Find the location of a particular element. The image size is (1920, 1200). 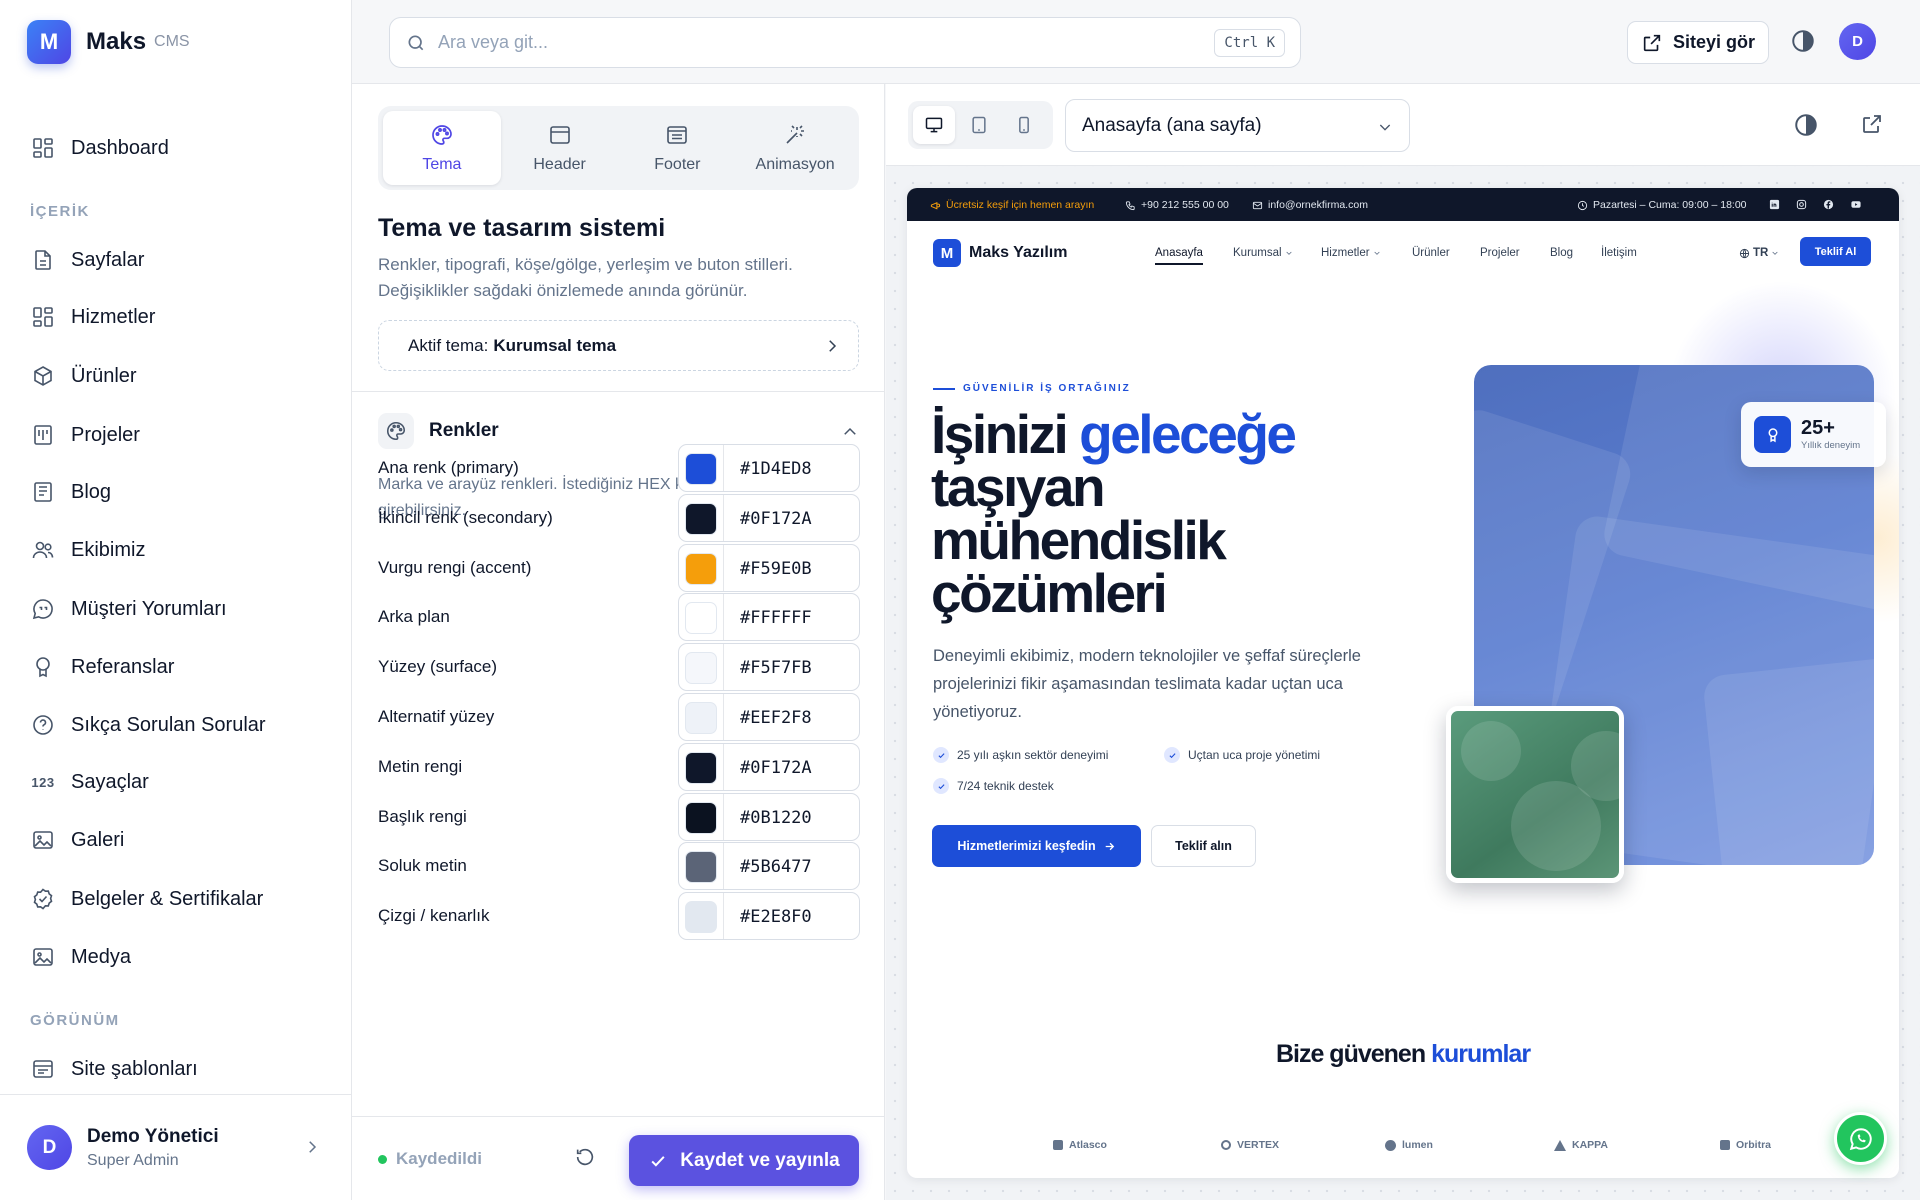

site-cta-button: Teklif Al is located at coordinates (1835, 251).